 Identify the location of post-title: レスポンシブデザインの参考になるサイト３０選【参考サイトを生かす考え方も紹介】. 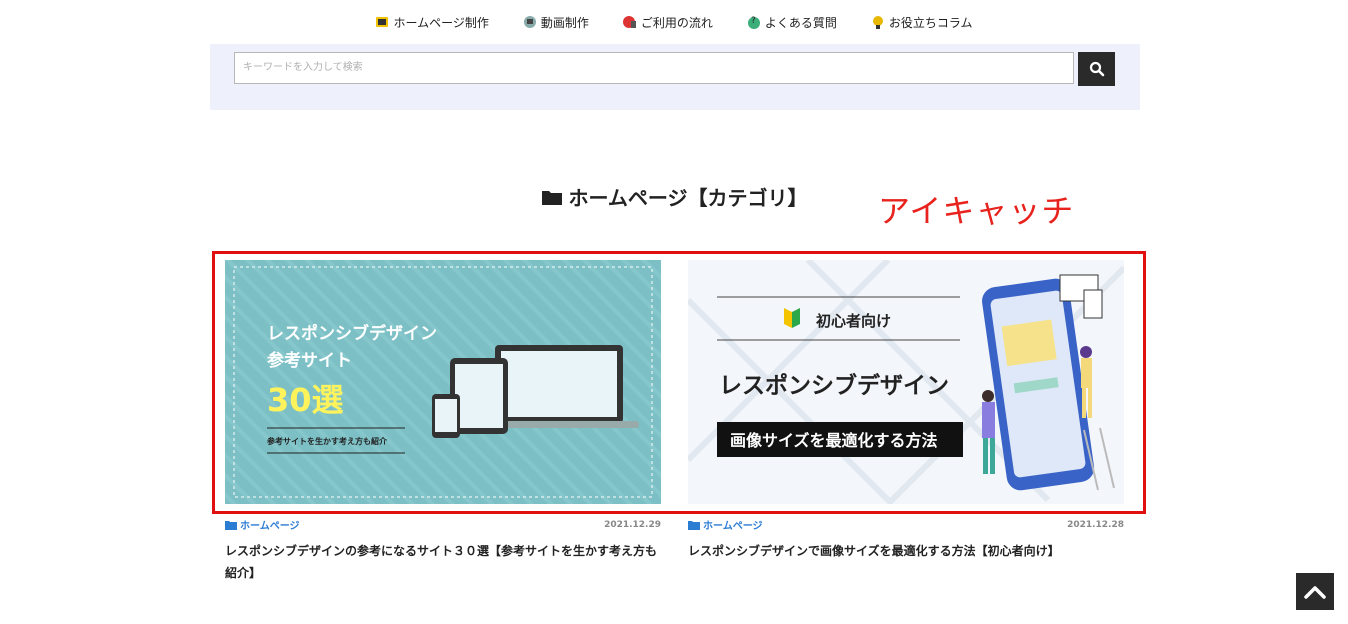
(443, 562).